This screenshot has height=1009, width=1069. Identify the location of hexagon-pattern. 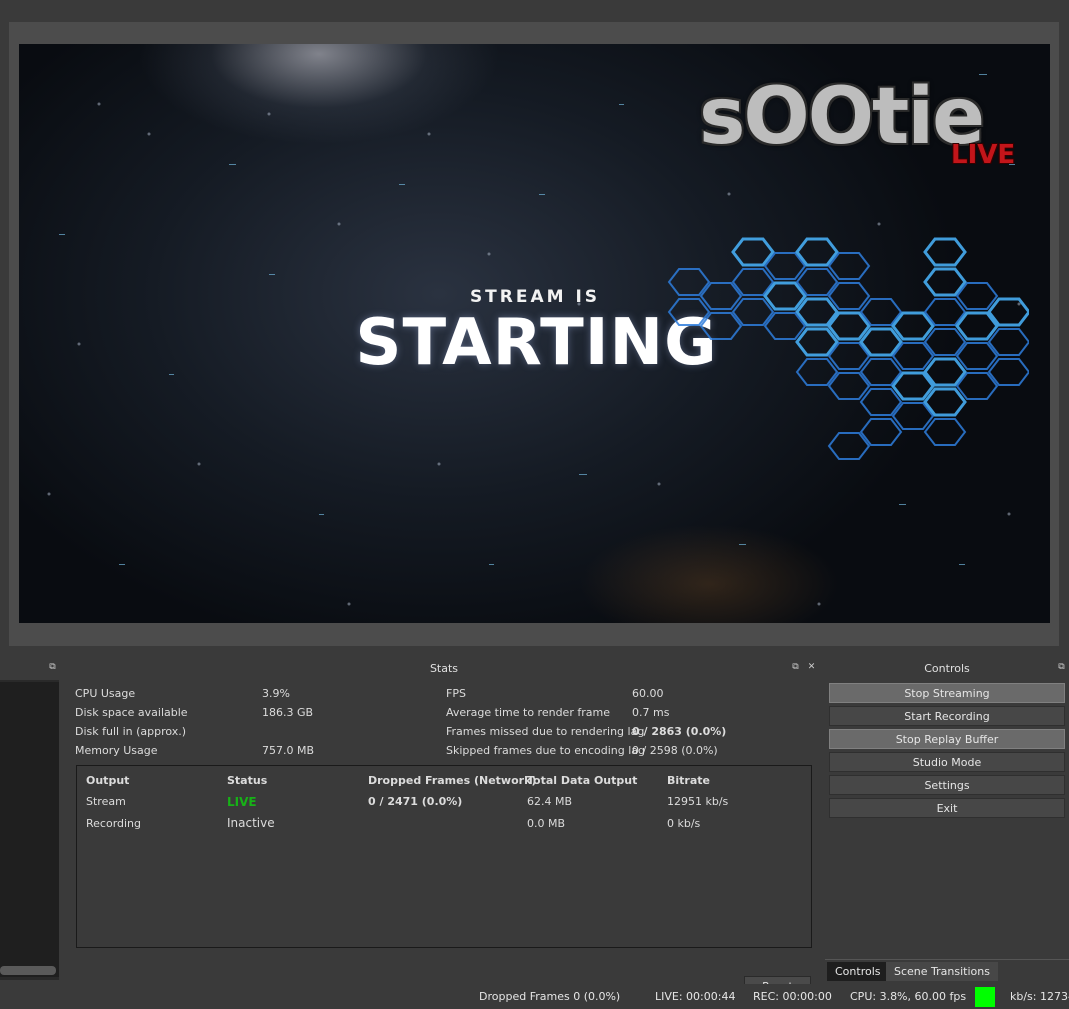
(848, 348).